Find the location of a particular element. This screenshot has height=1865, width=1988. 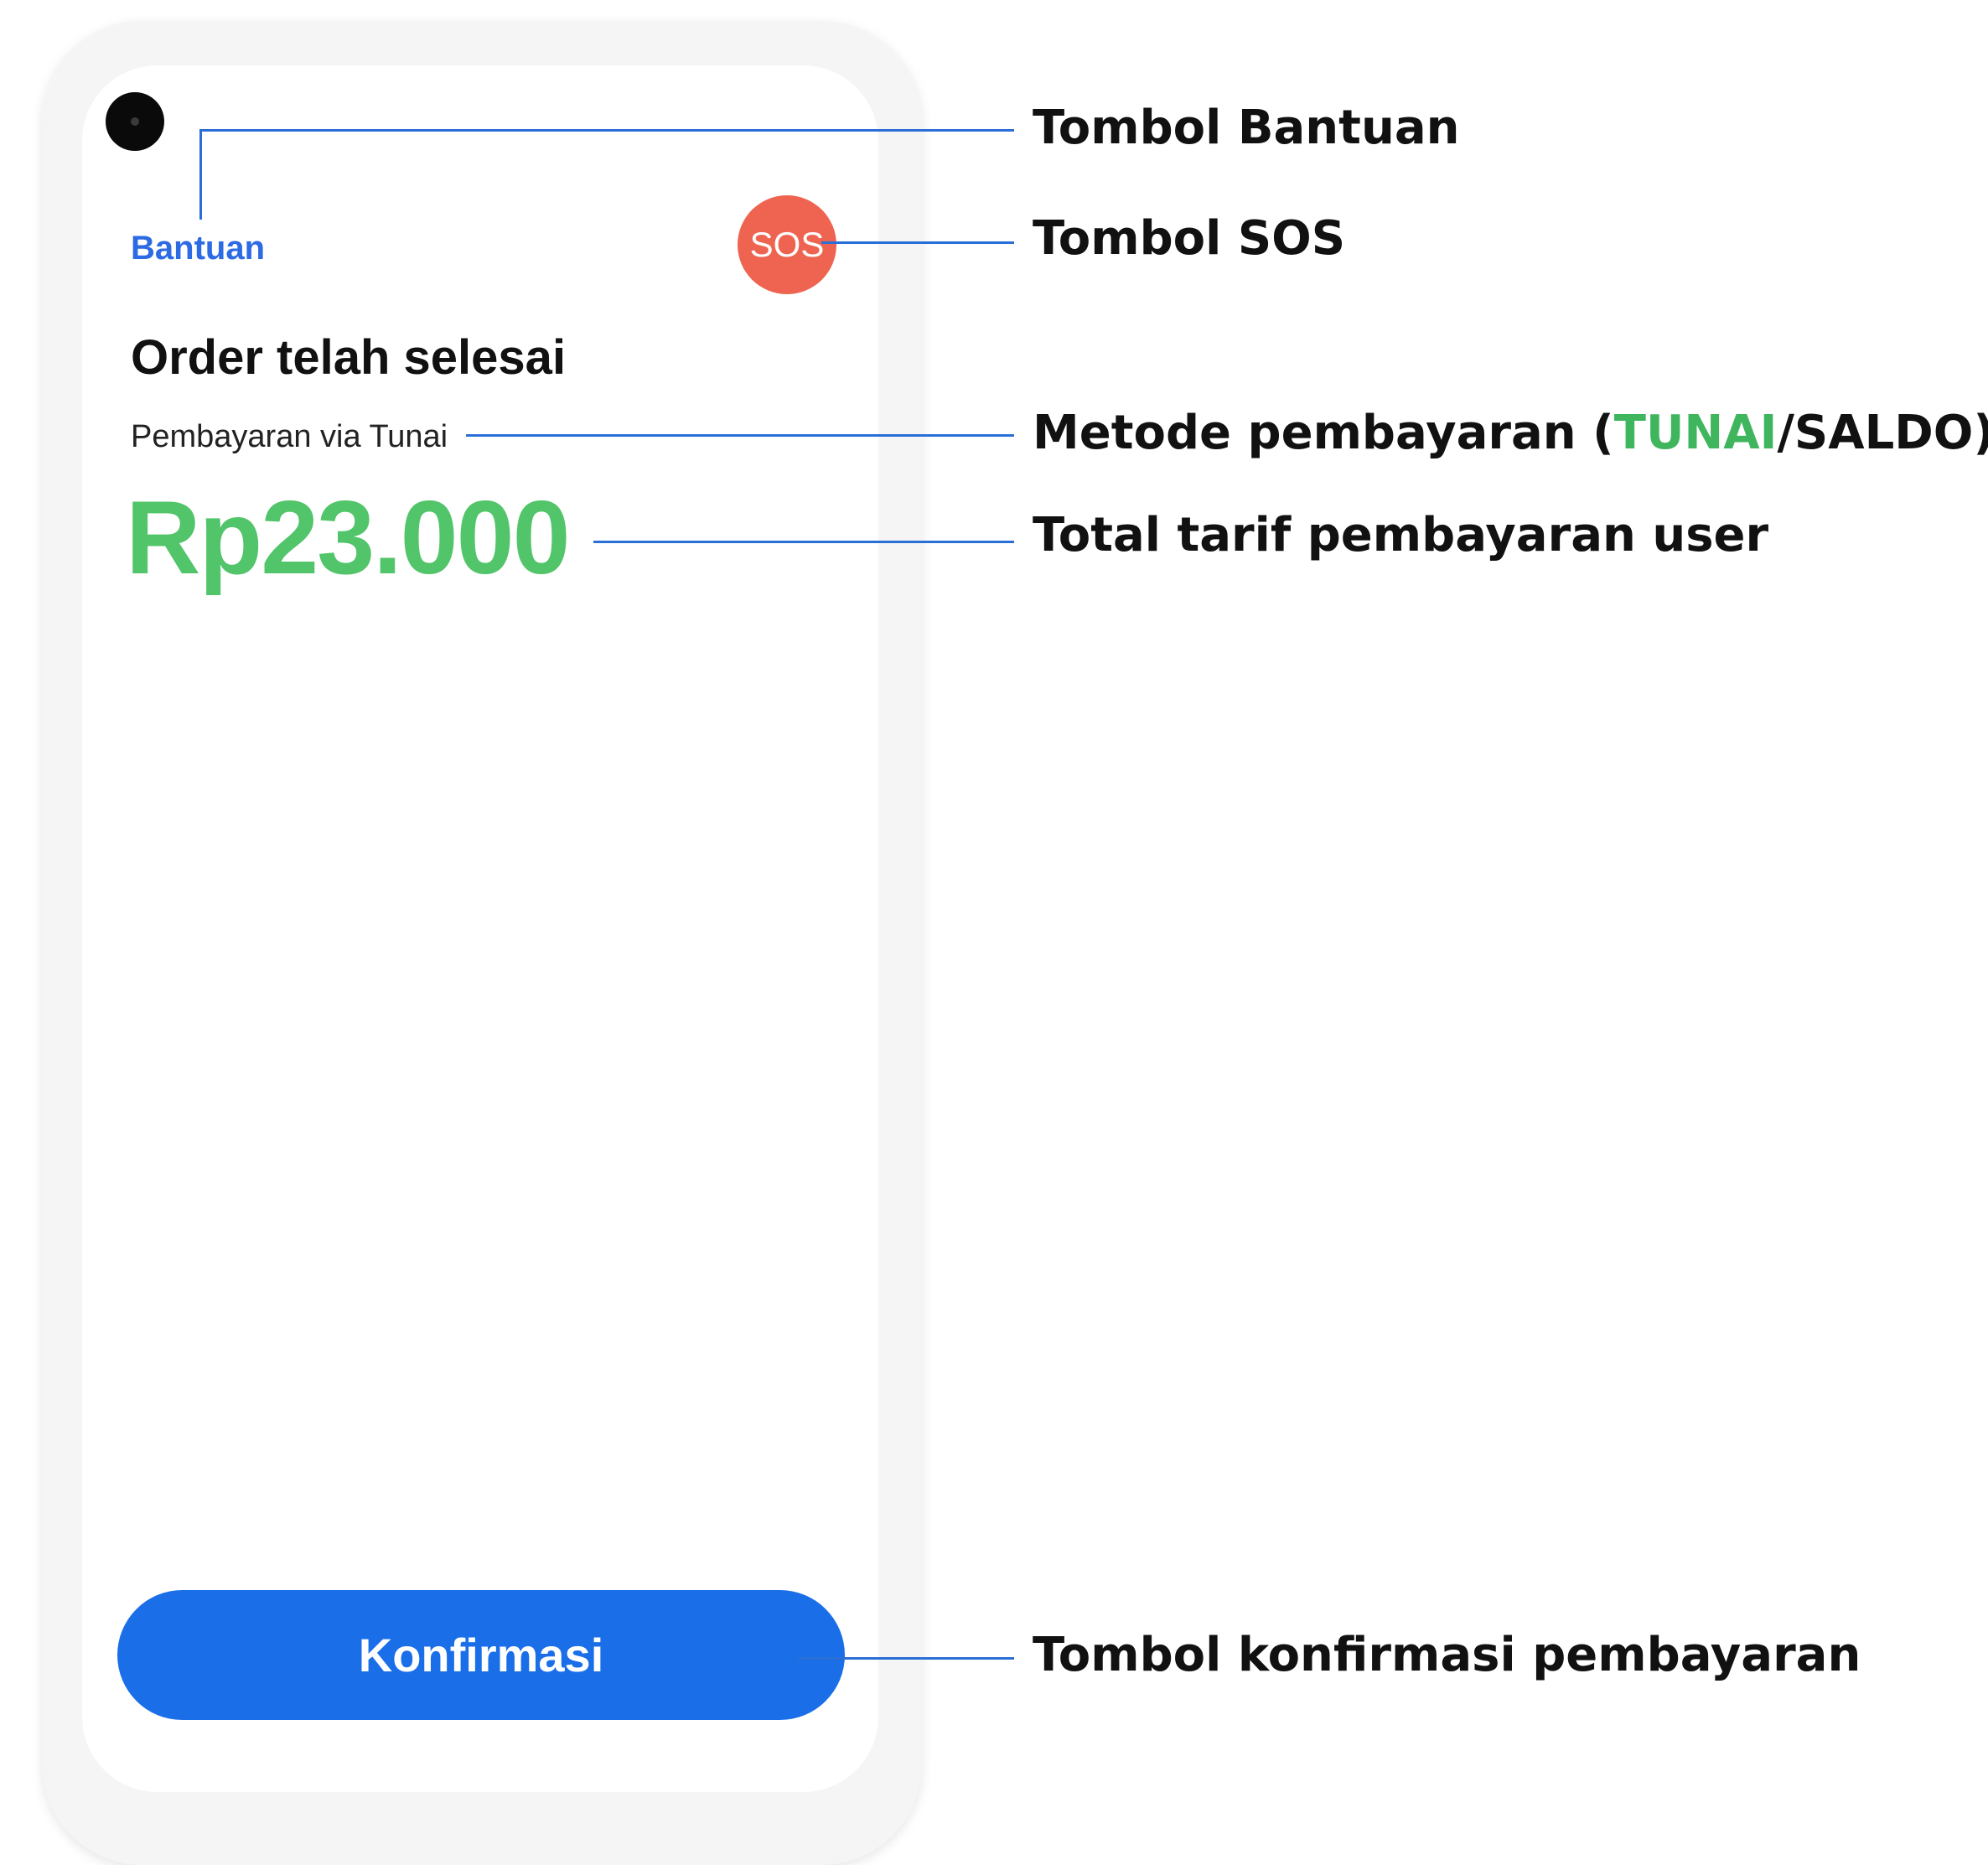

help-button-annotation: Tombol Bantuan is located at coordinates (1246, 128).